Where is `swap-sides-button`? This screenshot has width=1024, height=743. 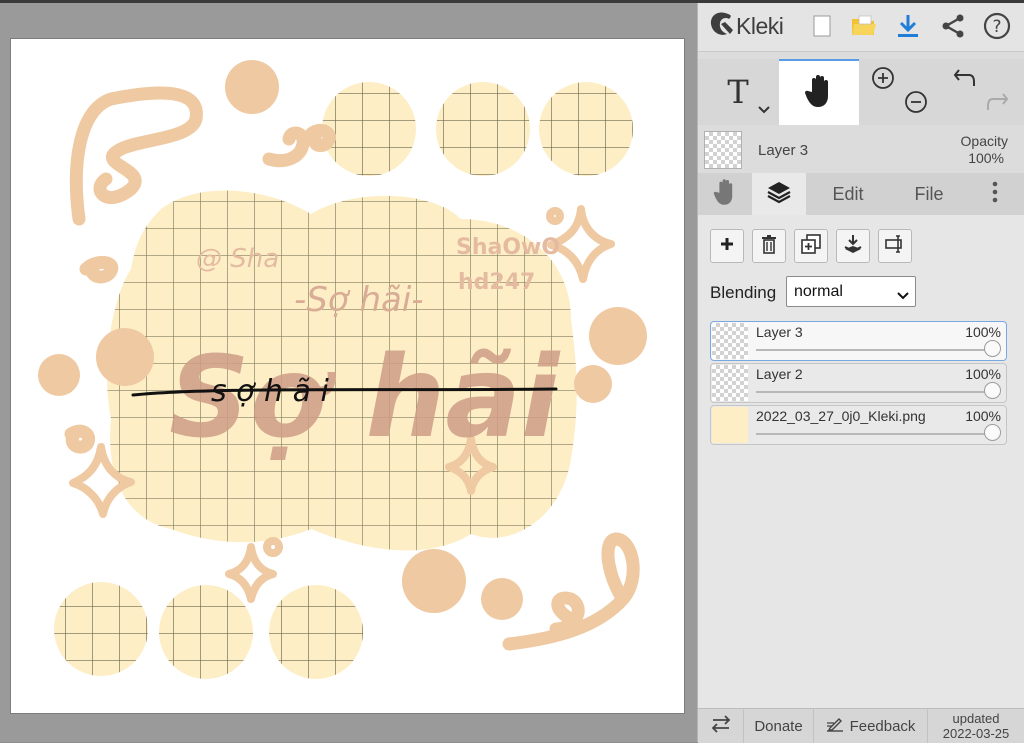 swap-sides-button is located at coordinates (721, 726).